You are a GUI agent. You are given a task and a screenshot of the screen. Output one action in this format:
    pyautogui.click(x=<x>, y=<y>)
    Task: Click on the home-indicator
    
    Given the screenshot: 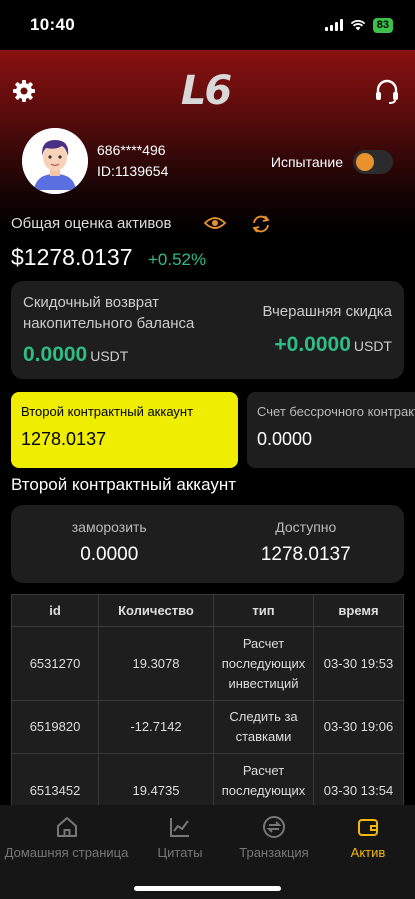 What is the action you would take?
    pyautogui.click(x=207, y=888)
    